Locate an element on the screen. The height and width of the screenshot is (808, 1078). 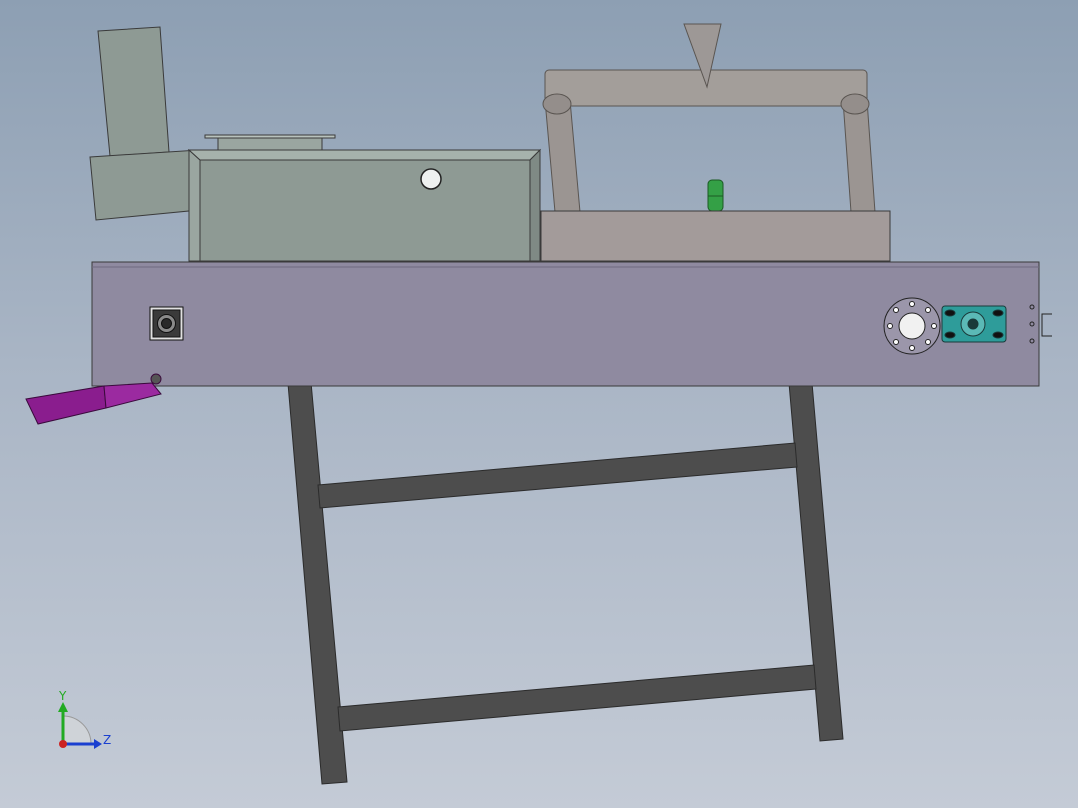
frame-right-joint is located at coordinates (855, 104).